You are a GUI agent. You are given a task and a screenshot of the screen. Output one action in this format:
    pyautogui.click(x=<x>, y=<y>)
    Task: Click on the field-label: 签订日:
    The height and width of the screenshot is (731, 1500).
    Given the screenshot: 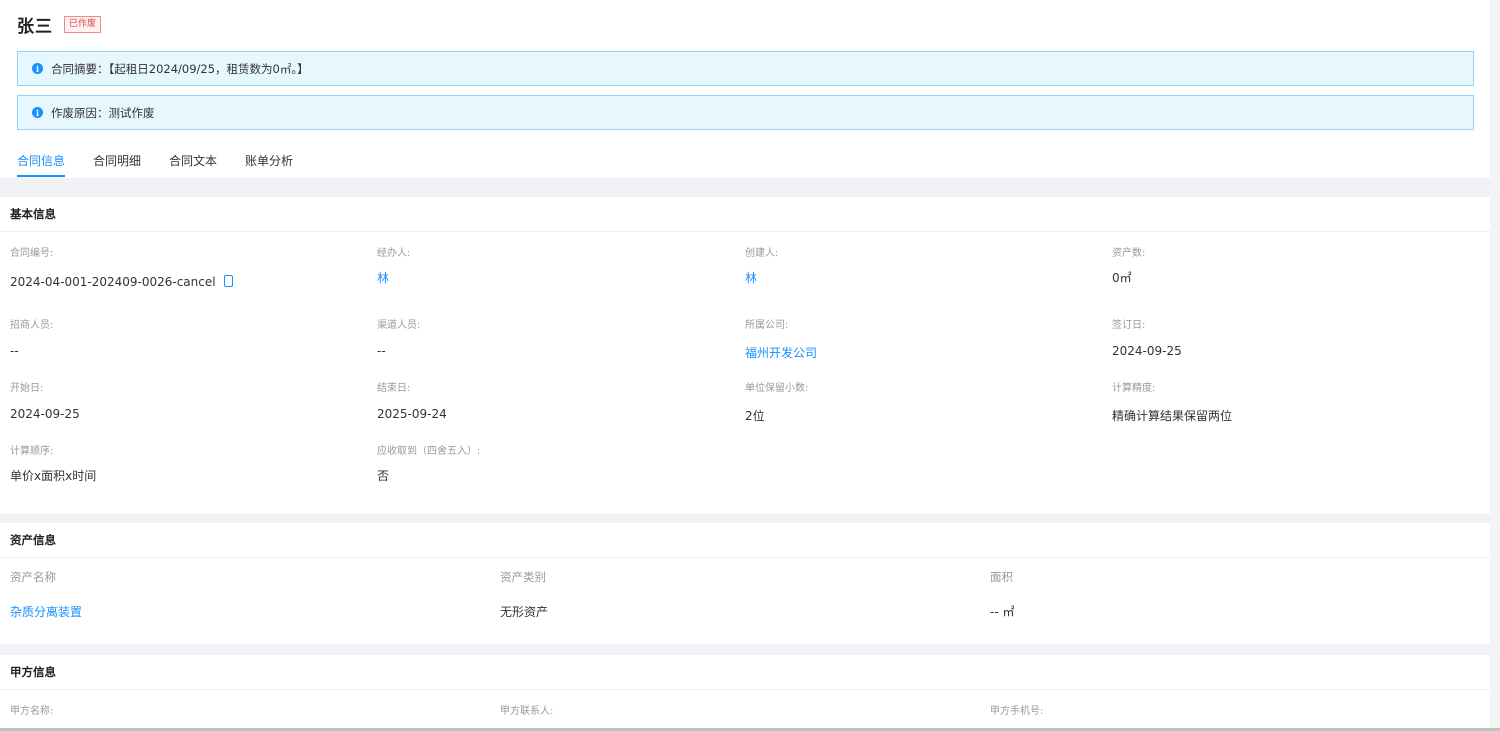 What is the action you would take?
    pyautogui.click(x=1129, y=325)
    